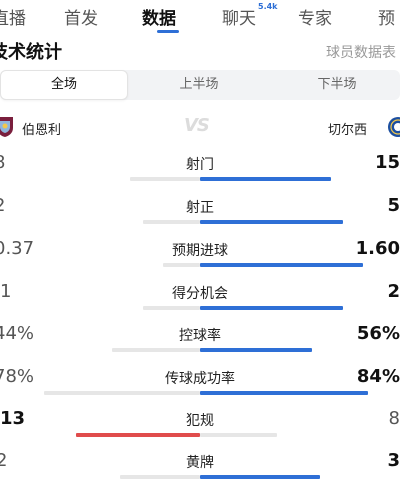  Describe the element at coordinates (168, 31) in the screenshot. I see `nav-active-indicator` at that location.